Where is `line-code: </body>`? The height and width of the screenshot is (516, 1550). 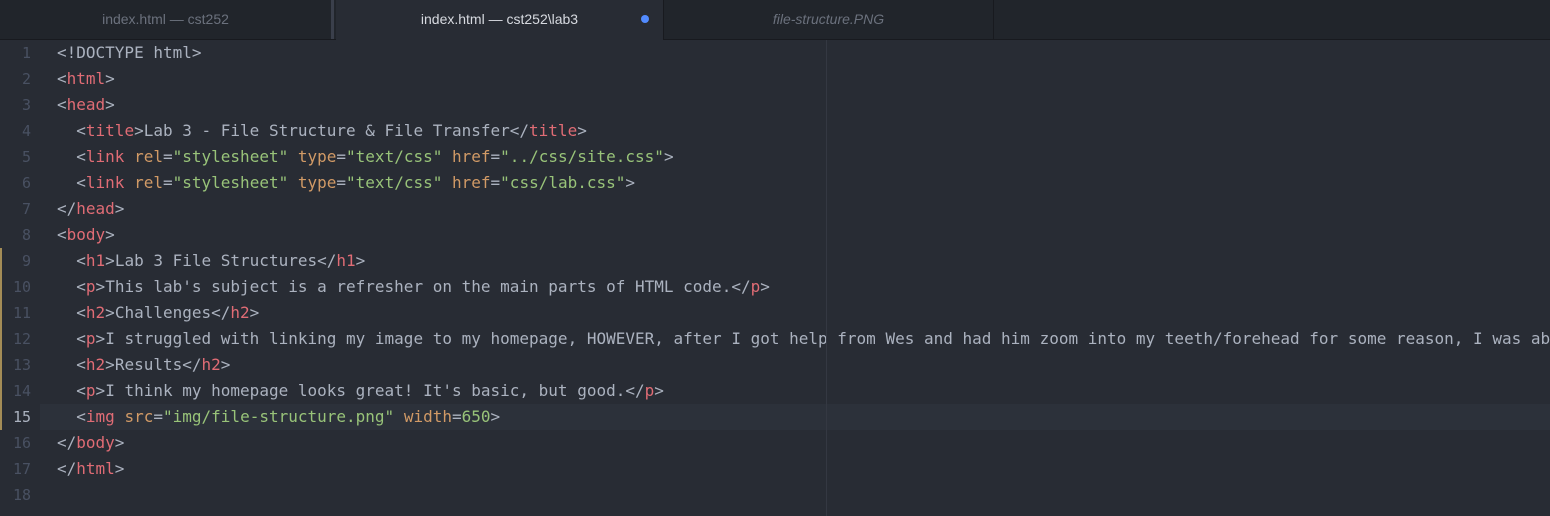
line-code: </body> is located at coordinates (795, 443).